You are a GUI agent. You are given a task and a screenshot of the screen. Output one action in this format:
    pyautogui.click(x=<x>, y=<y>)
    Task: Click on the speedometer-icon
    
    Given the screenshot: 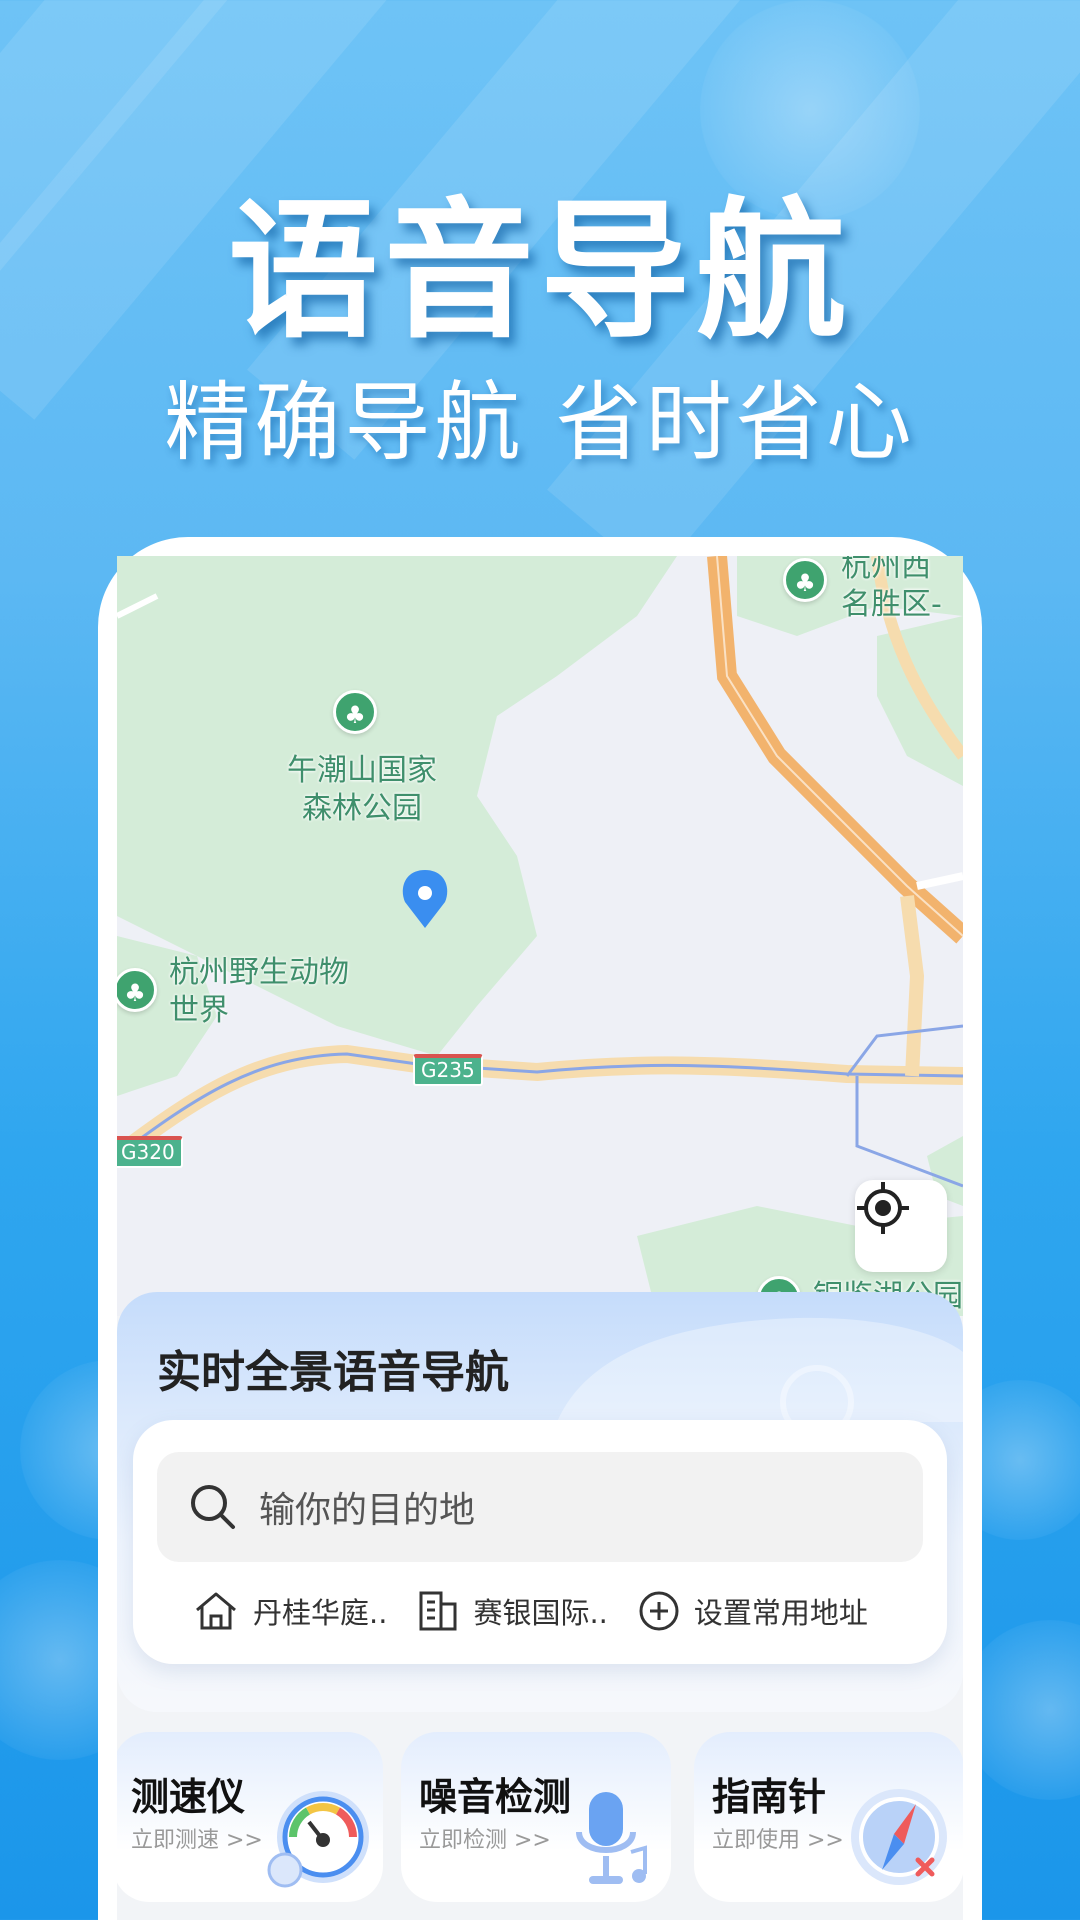 What is the action you would take?
    pyautogui.click(x=318, y=1839)
    